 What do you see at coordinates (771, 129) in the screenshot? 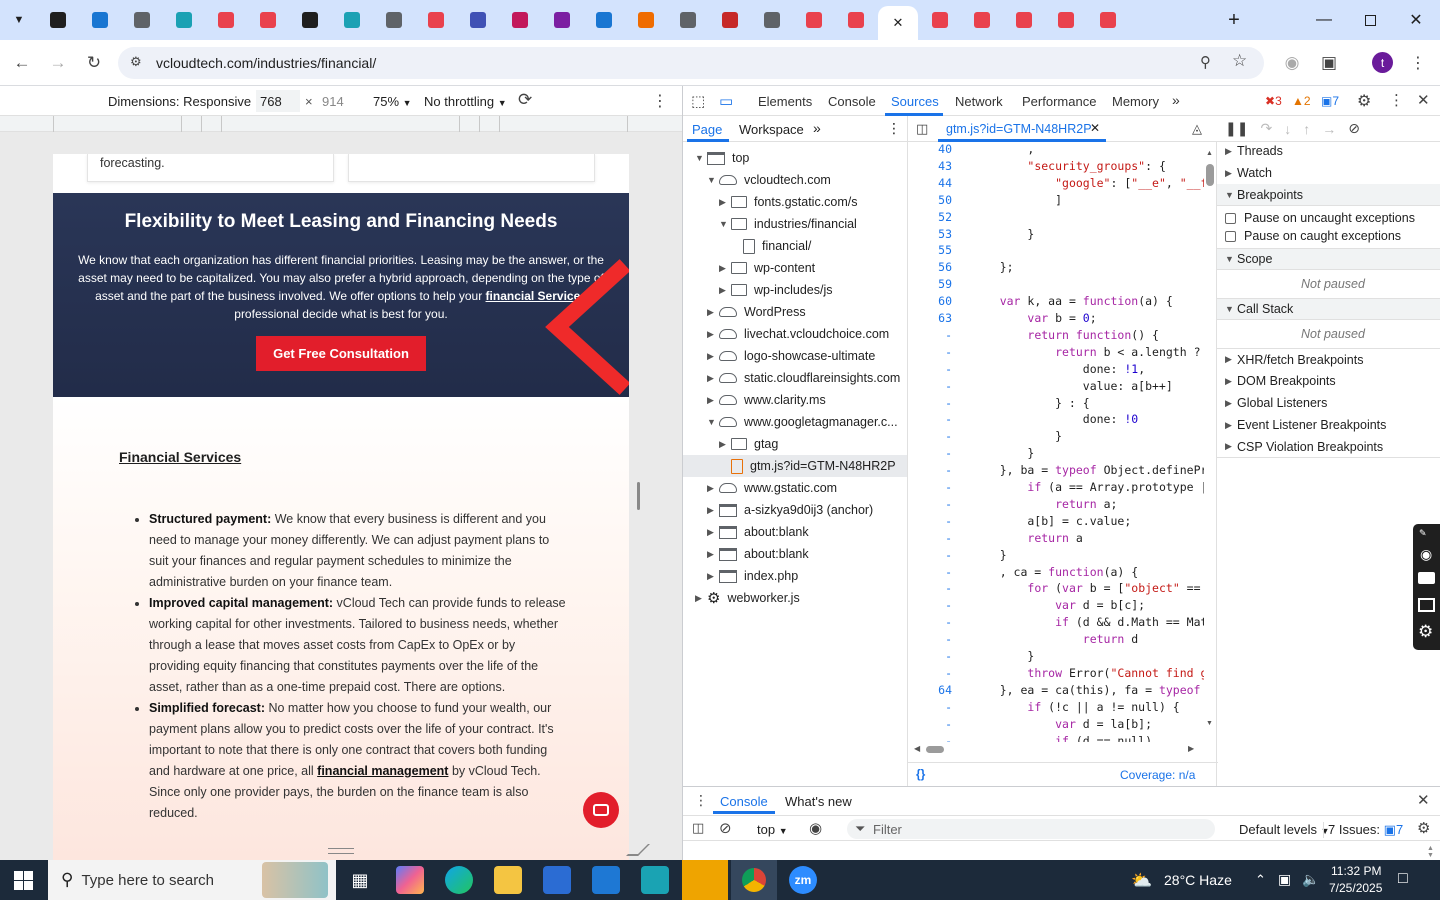
I see `navigator-tab-workspace: Workspace` at bounding box center [771, 129].